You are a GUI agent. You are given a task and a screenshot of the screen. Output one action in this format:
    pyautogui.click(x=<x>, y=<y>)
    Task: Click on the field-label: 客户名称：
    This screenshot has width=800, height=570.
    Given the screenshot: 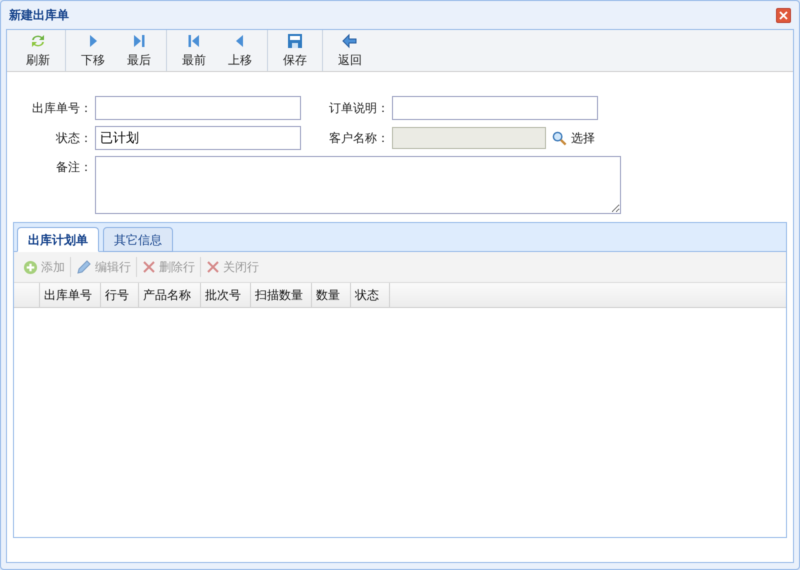 What is the action you would take?
    pyautogui.click(x=358, y=138)
    